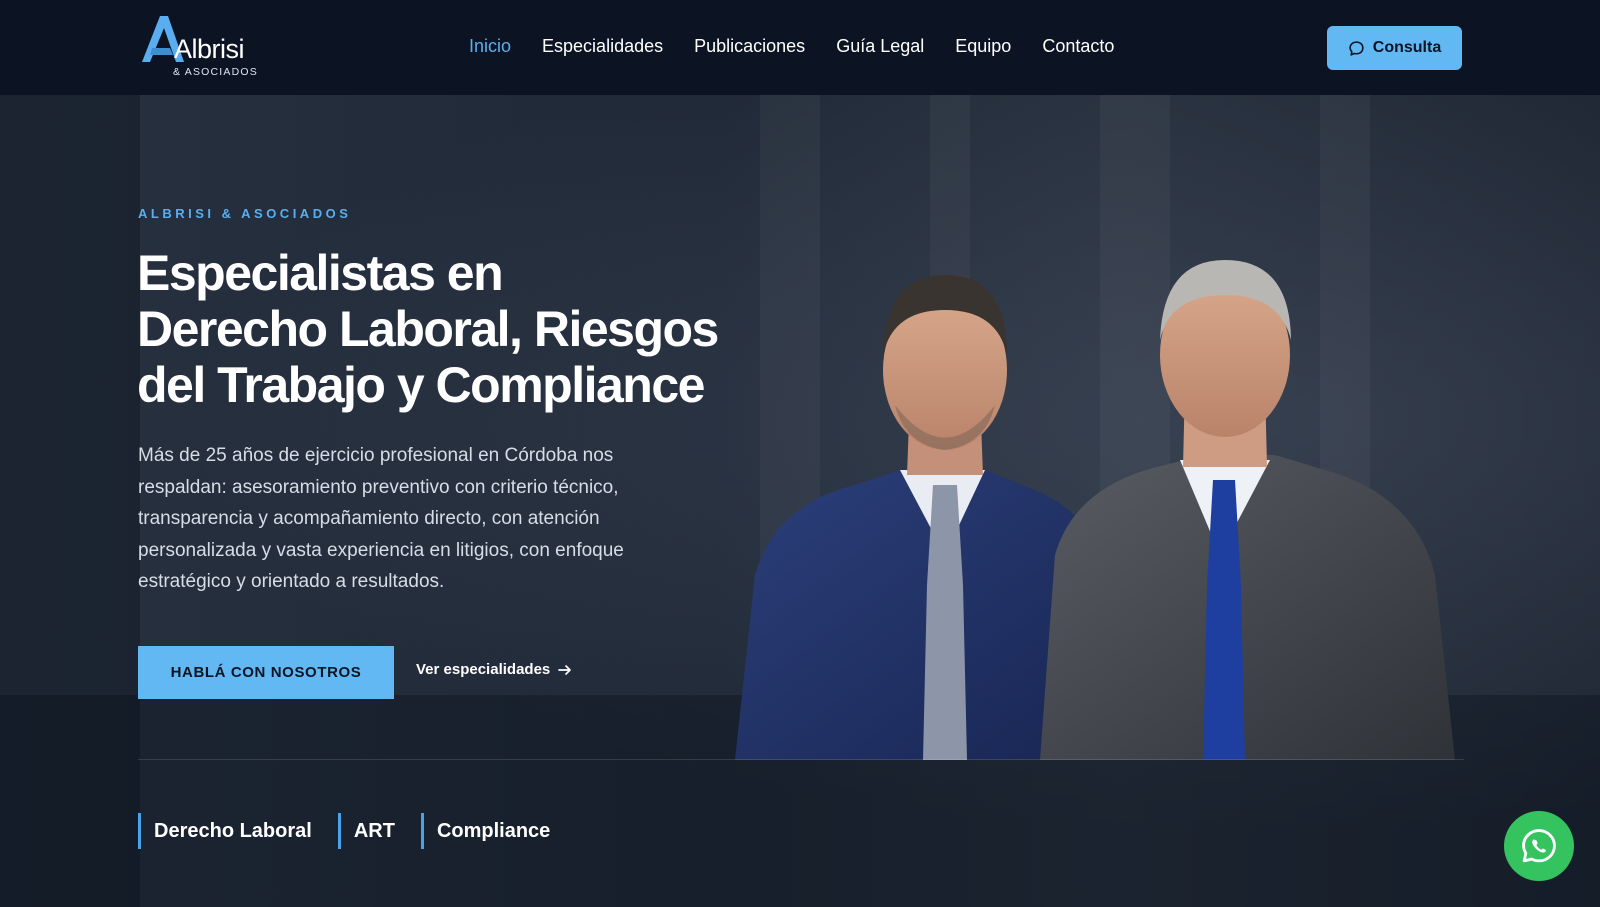 Image resolution: width=1600 pixels, height=907 pixels. I want to click on nav-item-publicaciones: Publicaciones, so click(749, 46).